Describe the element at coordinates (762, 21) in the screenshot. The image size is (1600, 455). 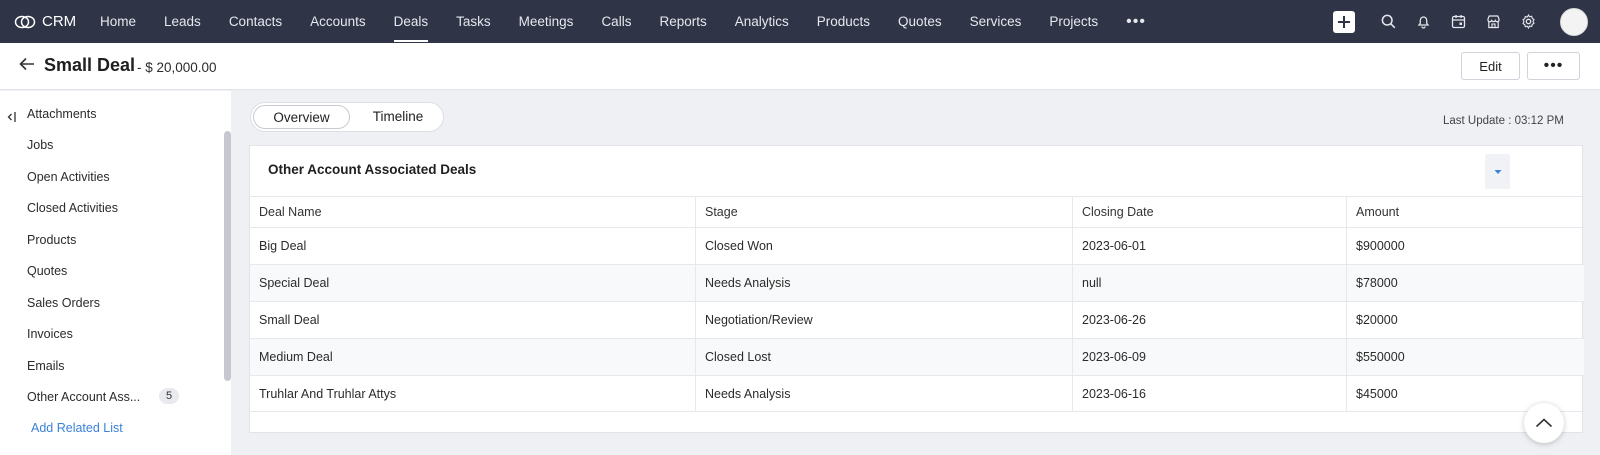
I see `nav-item-analytics: Analytics` at that location.